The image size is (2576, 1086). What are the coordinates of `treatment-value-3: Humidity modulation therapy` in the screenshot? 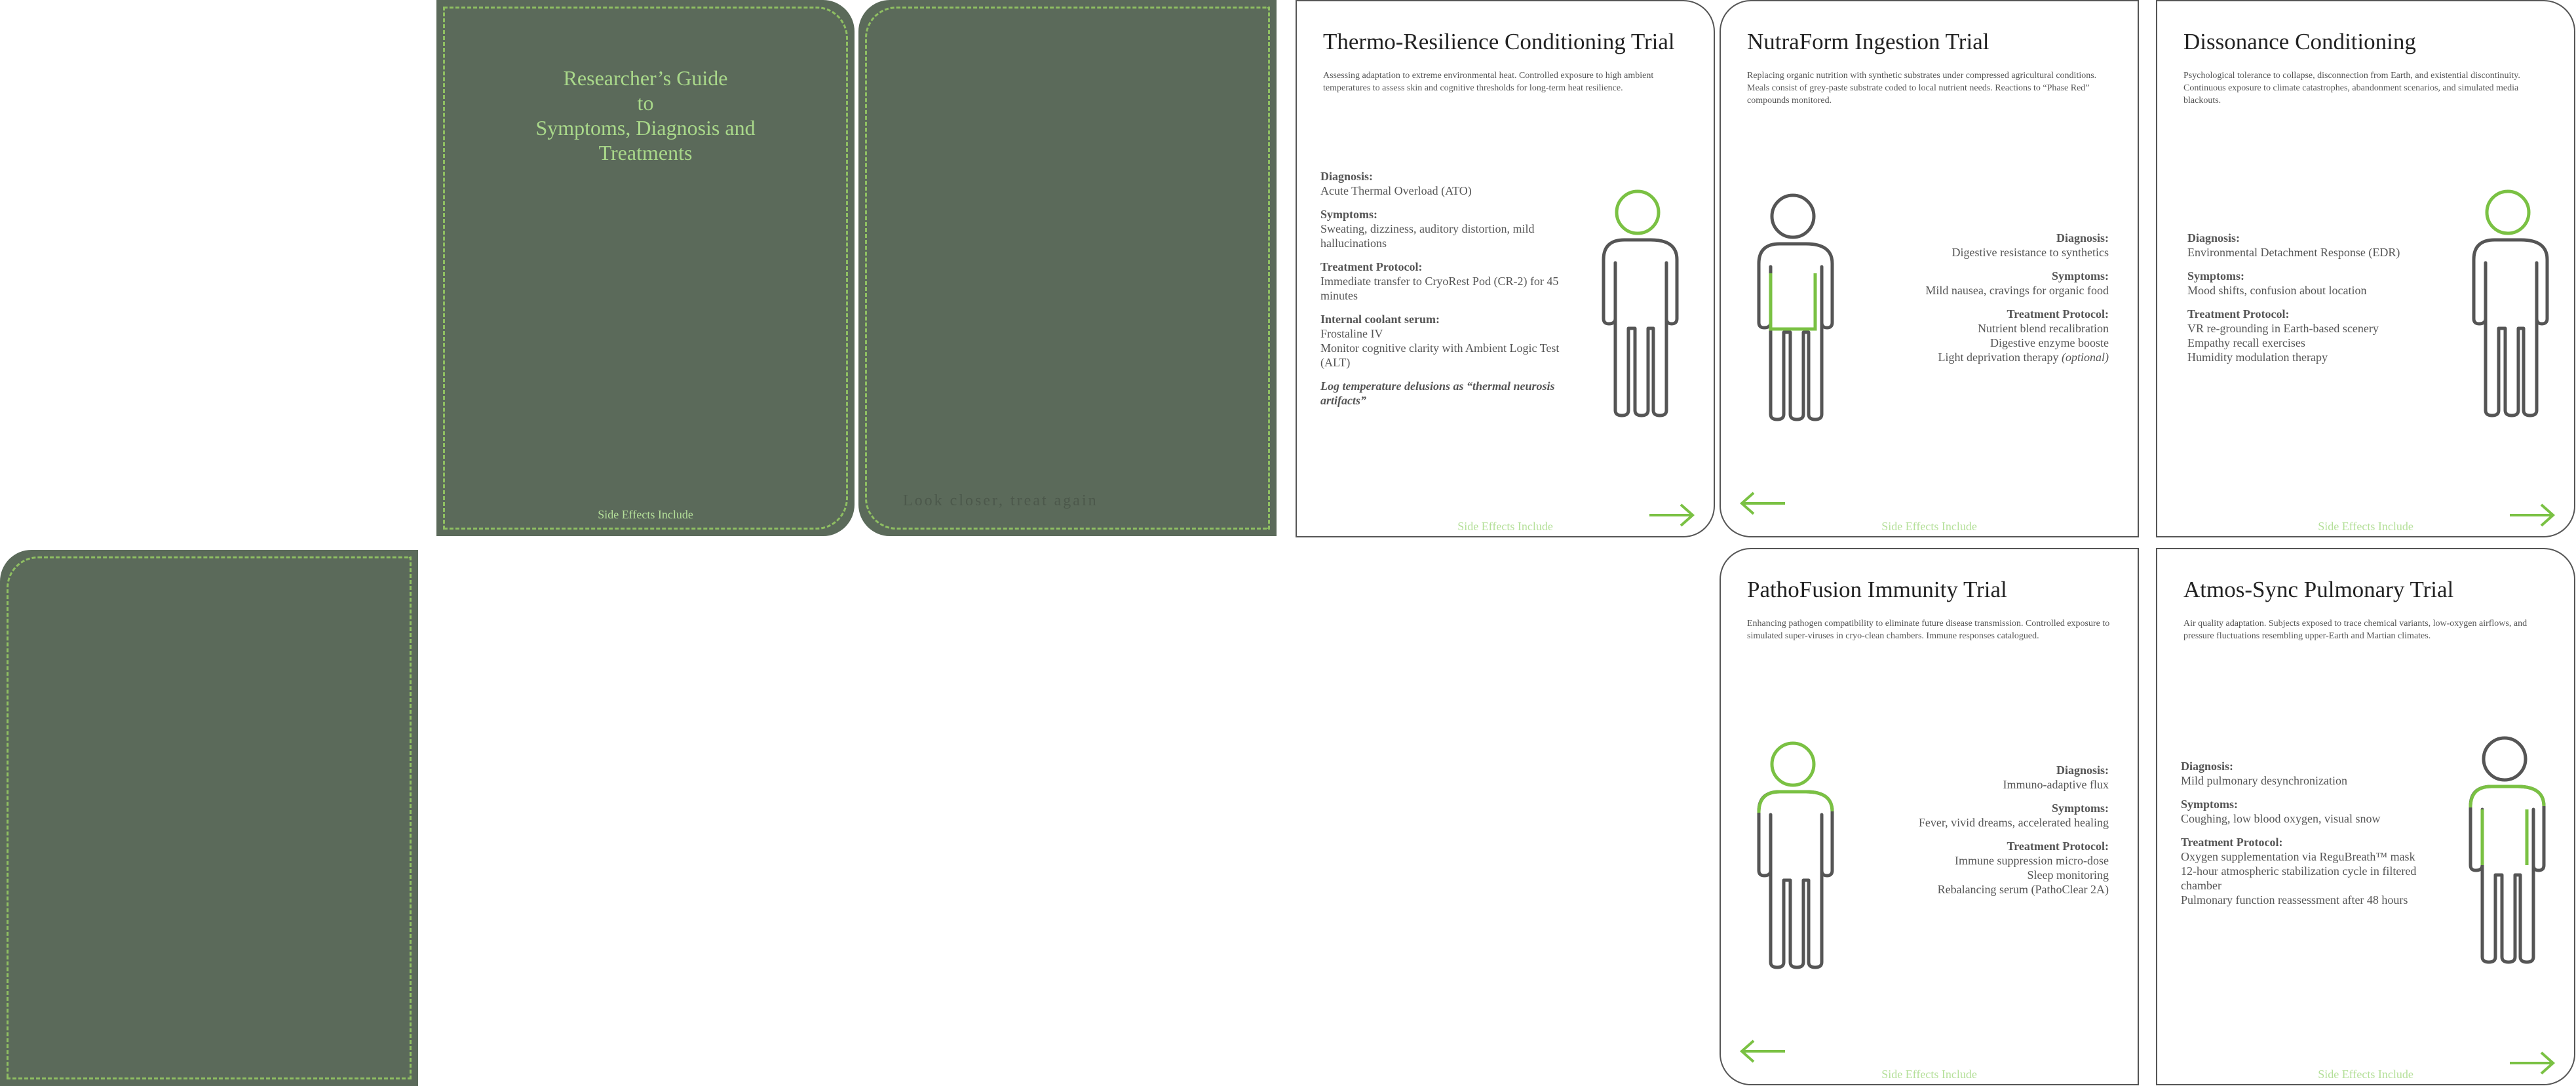 It's located at (2257, 357).